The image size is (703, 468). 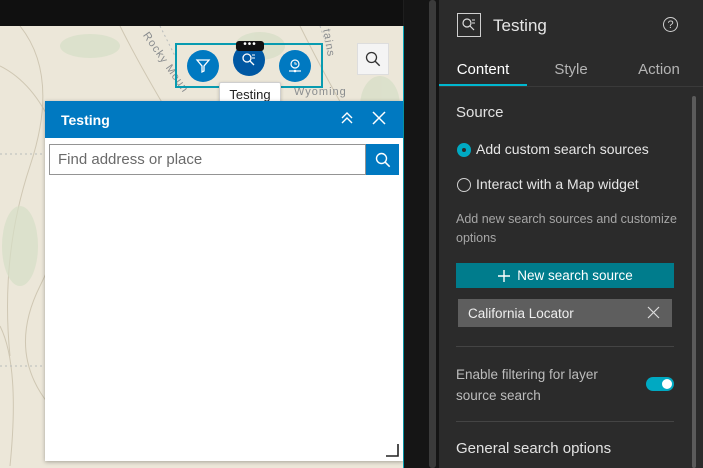 What do you see at coordinates (694, 282) in the screenshot?
I see `settings-scrollbar` at bounding box center [694, 282].